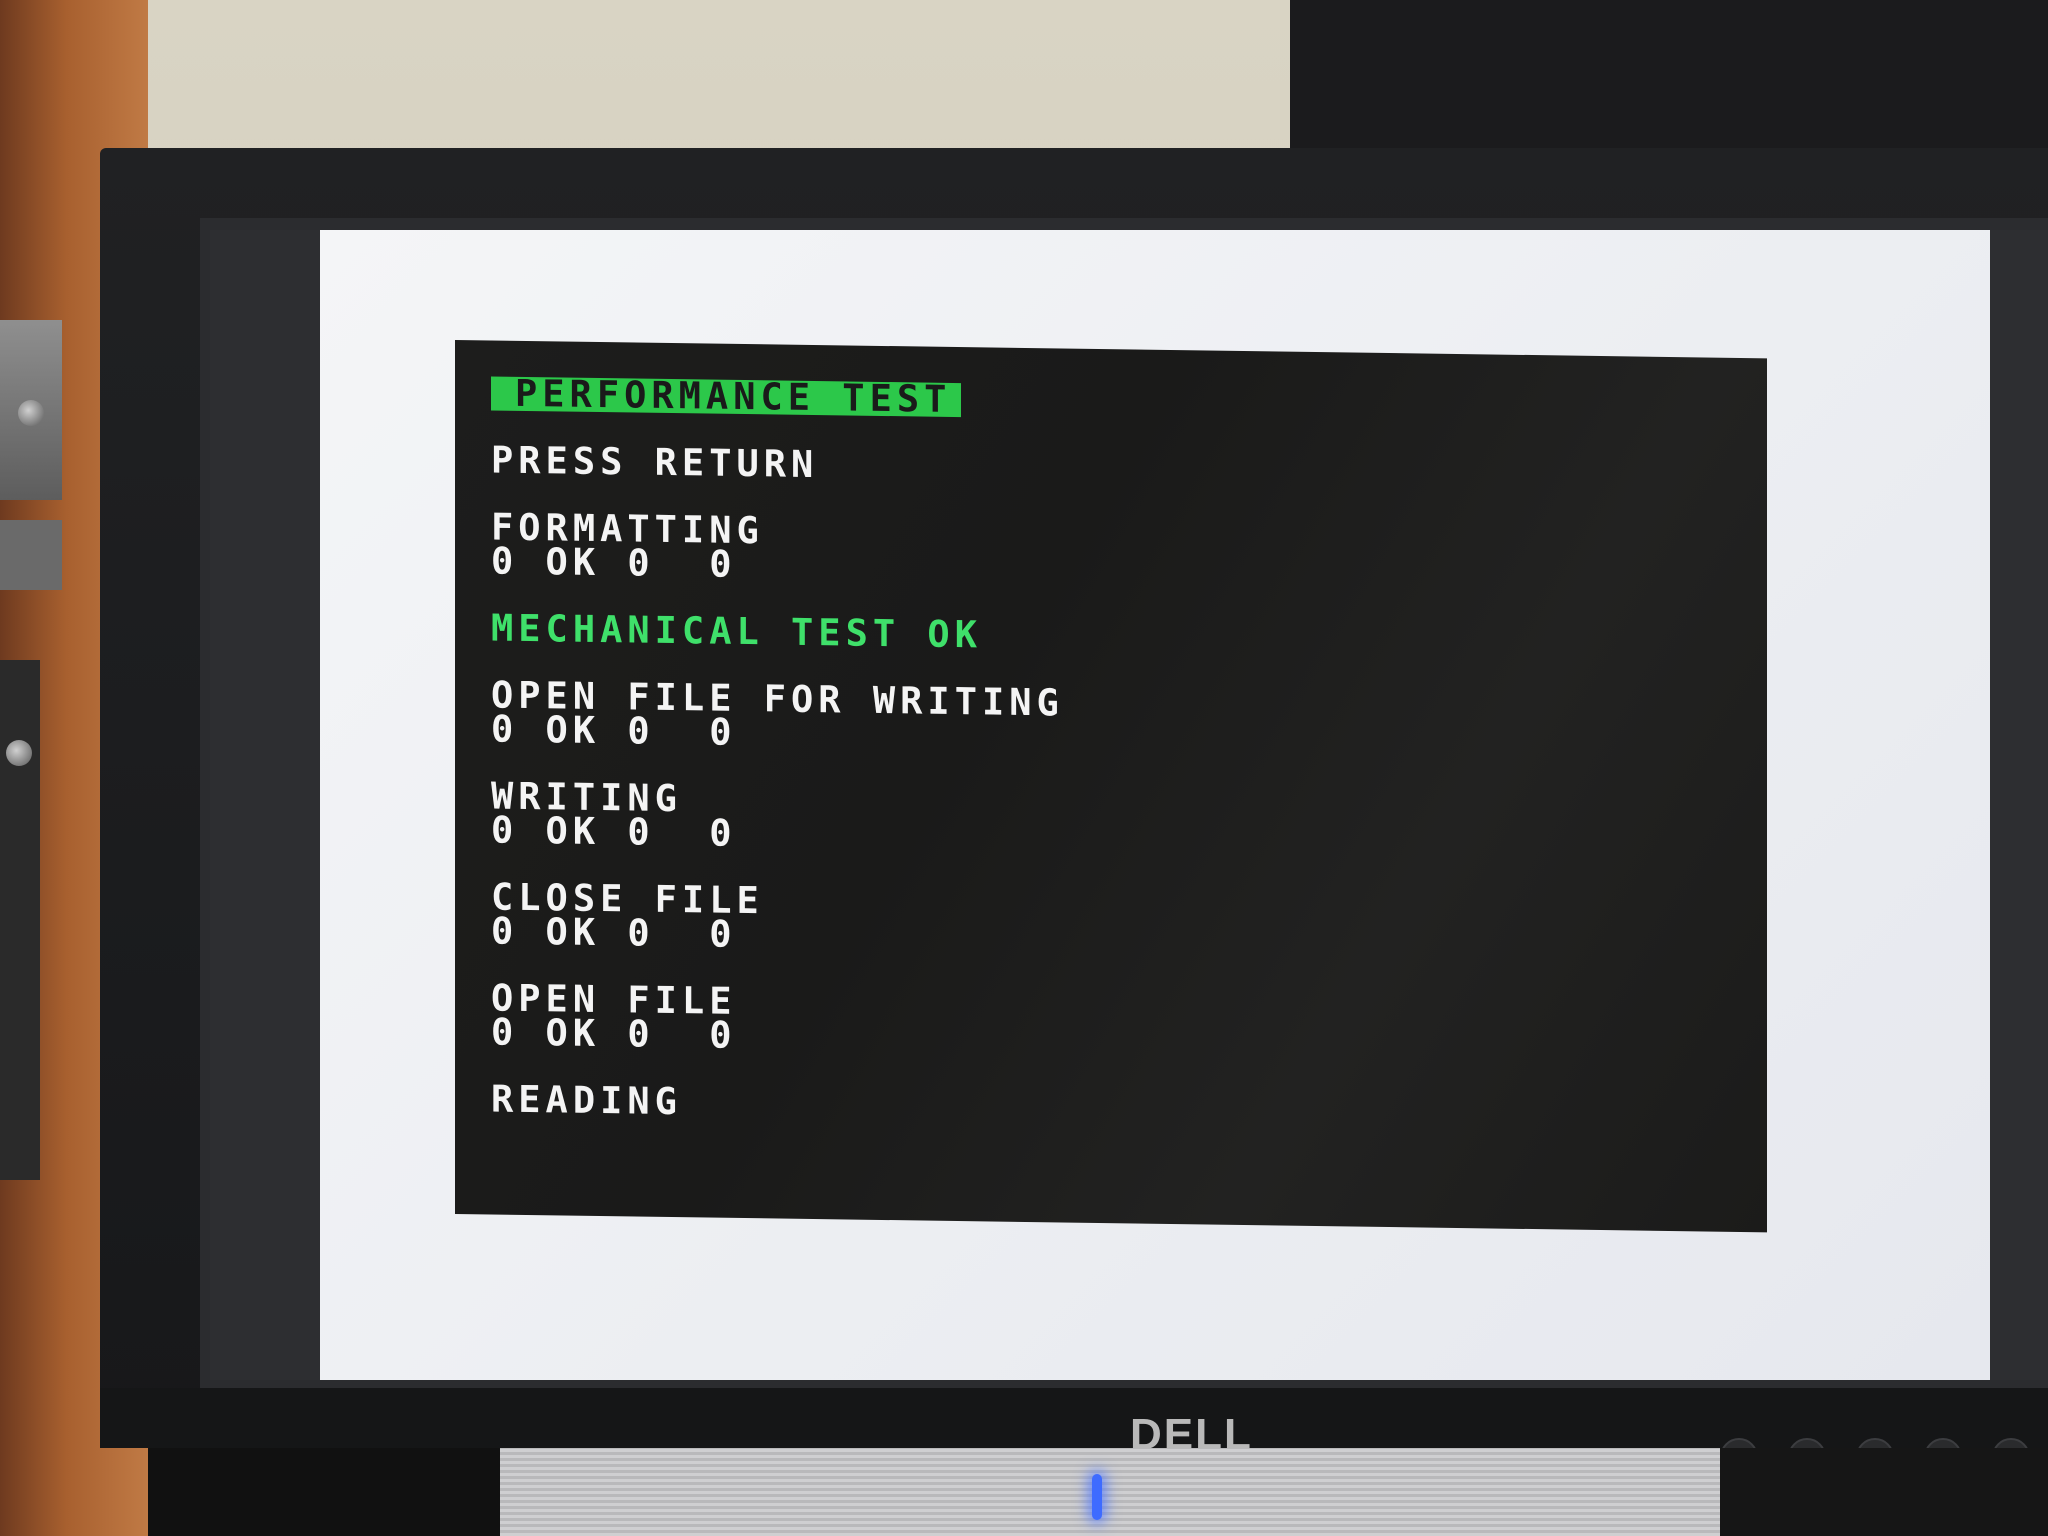 The width and height of the screenshot is (2048, 1536). What do you see at coordinates (1111, 921) in the screenshot?
I see `step-close-file: CLOSE FILE 0 OK 0 0` at bounding box center [1111, 921].